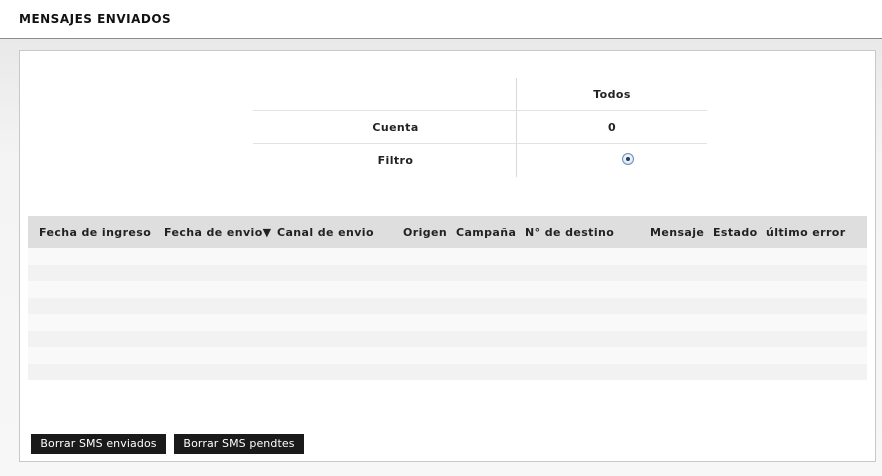 This screenshot has height=476, width=882. I want to click on column-header-fecha-ingreso: Fecha de ingreso, so click(95, 232).